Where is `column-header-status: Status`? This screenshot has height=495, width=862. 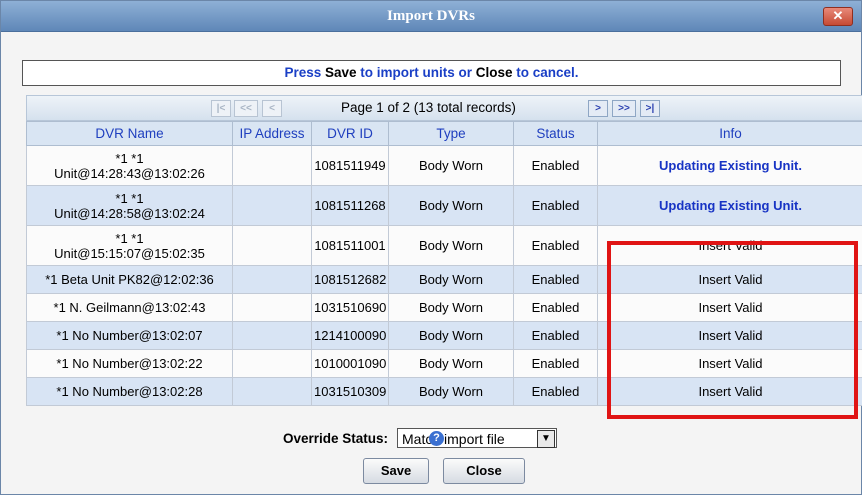
column-header-status: Status is located at coordinates (555, 133).